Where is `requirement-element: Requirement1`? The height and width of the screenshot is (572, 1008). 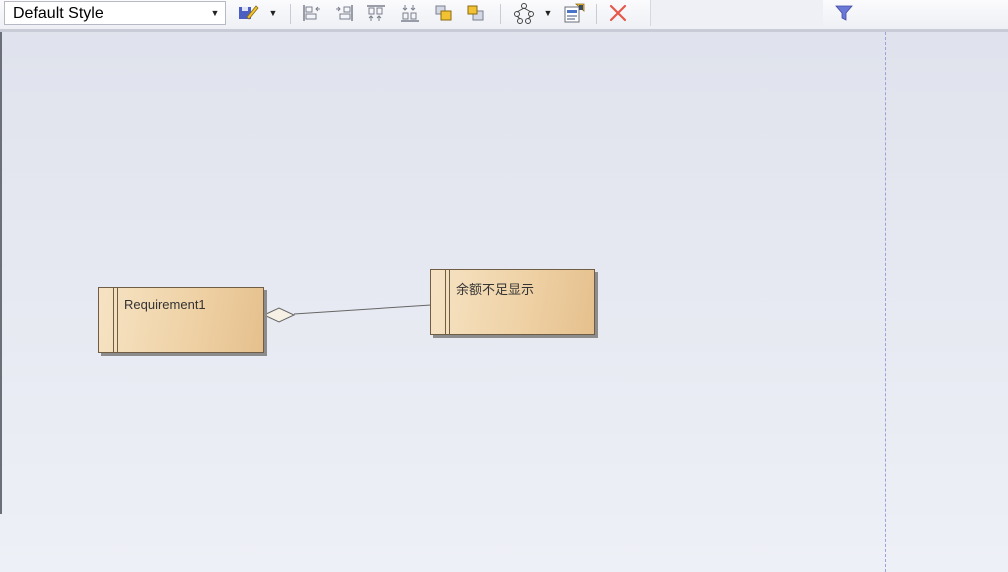 requirement-element: Requirement1 is located at coordinates (181, 320).